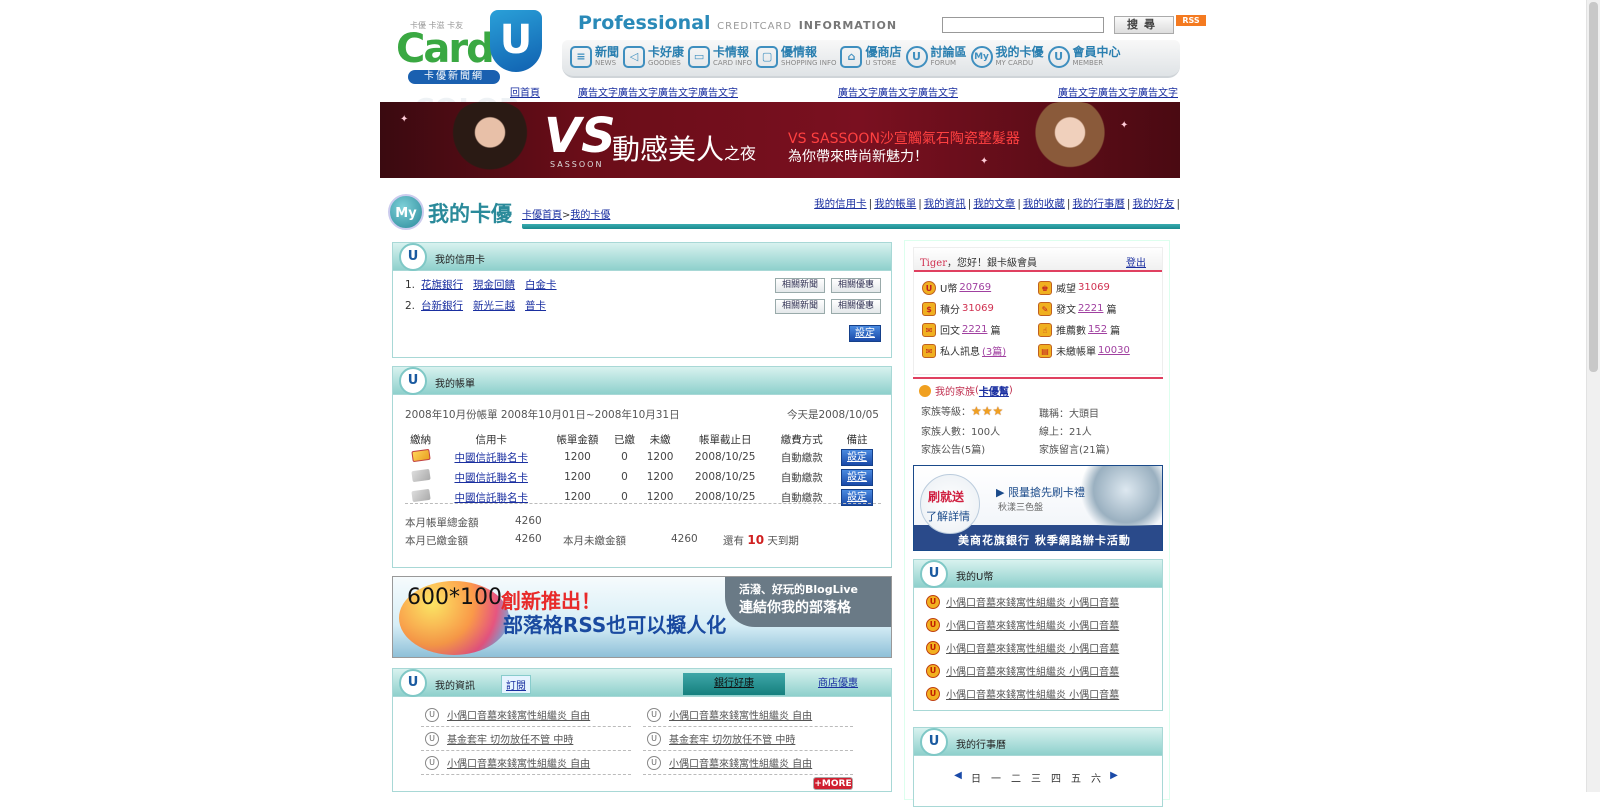 This screenshot has width=1600, height=807. What do you see at coordinates (494, 306) in the screenshot?
I see `card-link: 新光三越` at bounding box center [494, 306].